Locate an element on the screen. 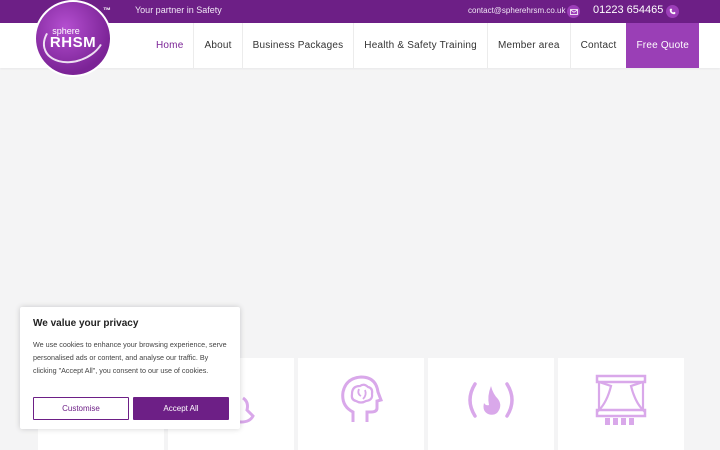 This screenshot has width=720, height=450. accept-all-button: Accept All is located at coordinates (181, 408).